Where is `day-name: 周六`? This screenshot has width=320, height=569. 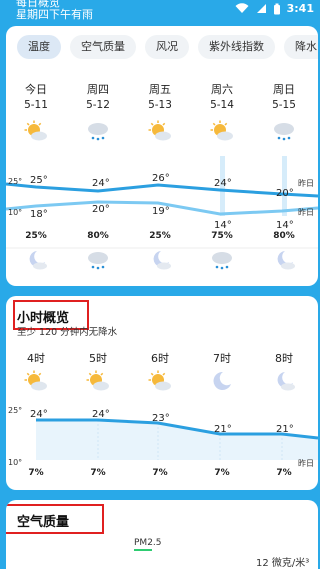 day-name: 周六 is located at coordinates (222, 89).